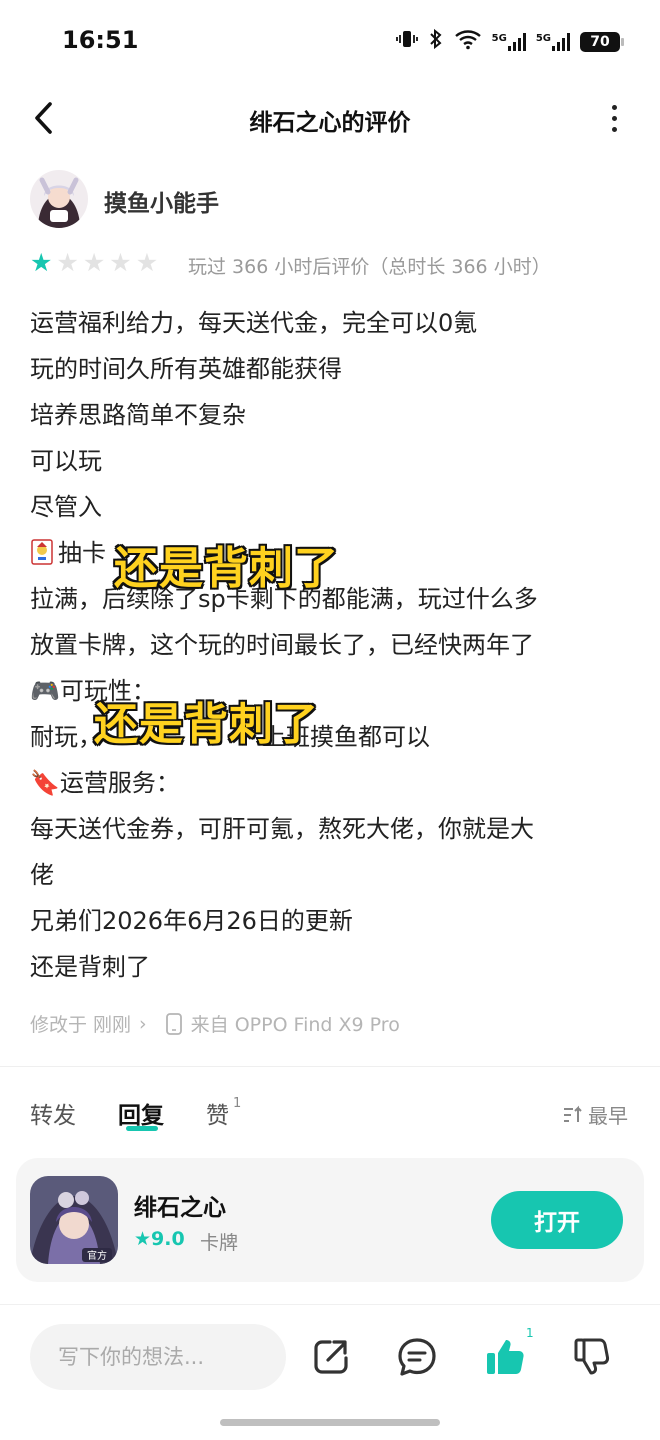  What do you see at coordinates (254, 323) in the screenshot?
I see `review-line: 运营福利给力，每天送代金，完全可以0氪` at bounding box center [254, 323].